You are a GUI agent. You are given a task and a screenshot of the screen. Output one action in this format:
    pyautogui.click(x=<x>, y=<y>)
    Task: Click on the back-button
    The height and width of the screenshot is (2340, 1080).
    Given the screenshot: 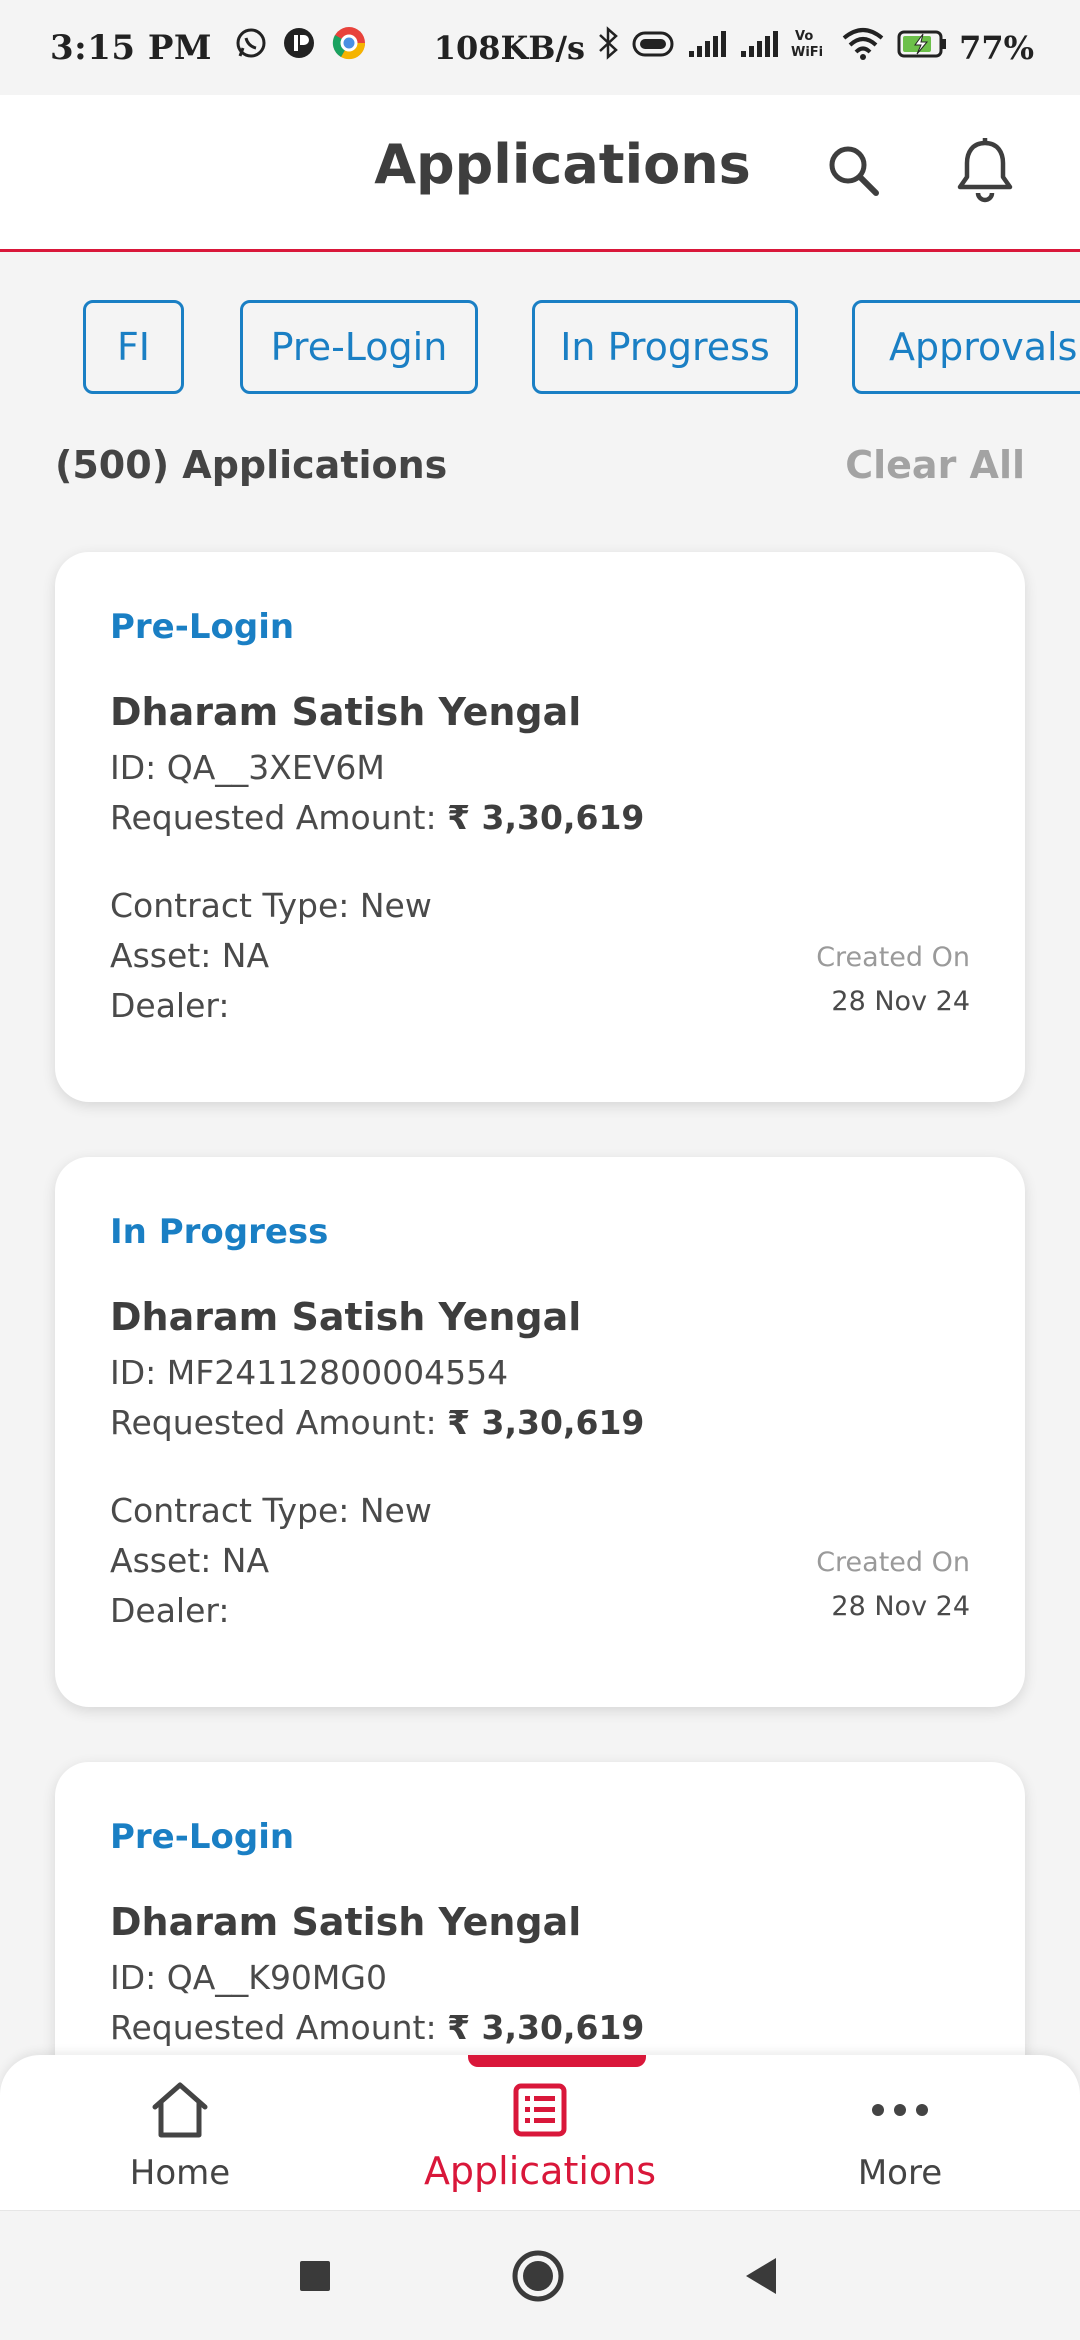 What is the action you would take?
    pyautogui.click(x=761, y=2278)
    